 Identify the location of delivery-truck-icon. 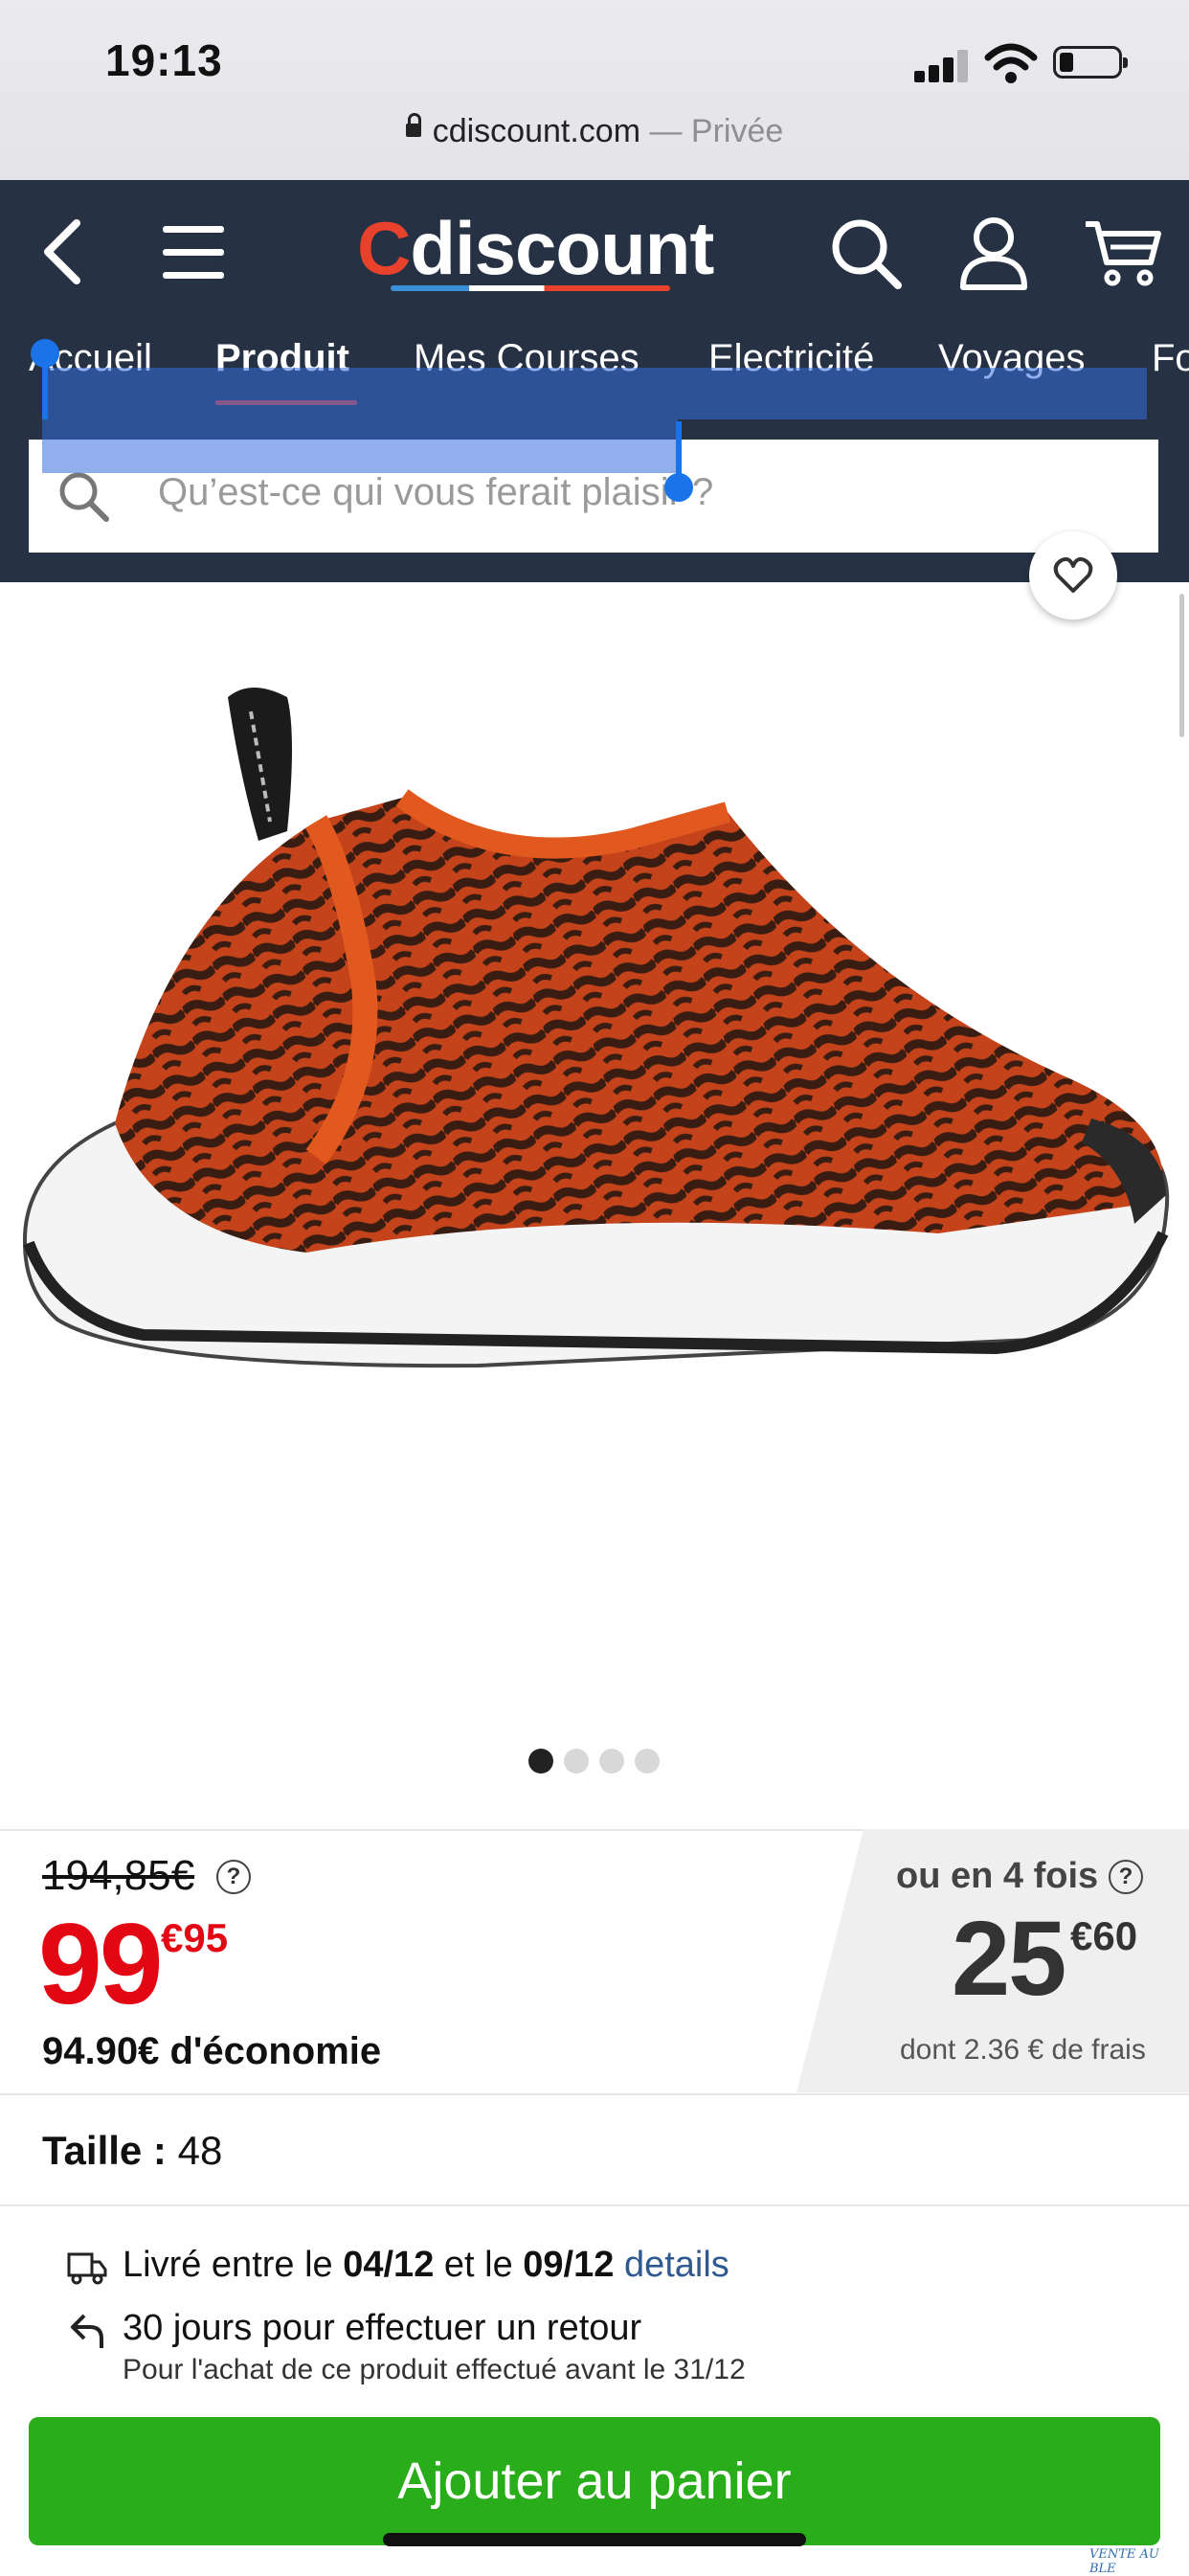
(87, 2268).